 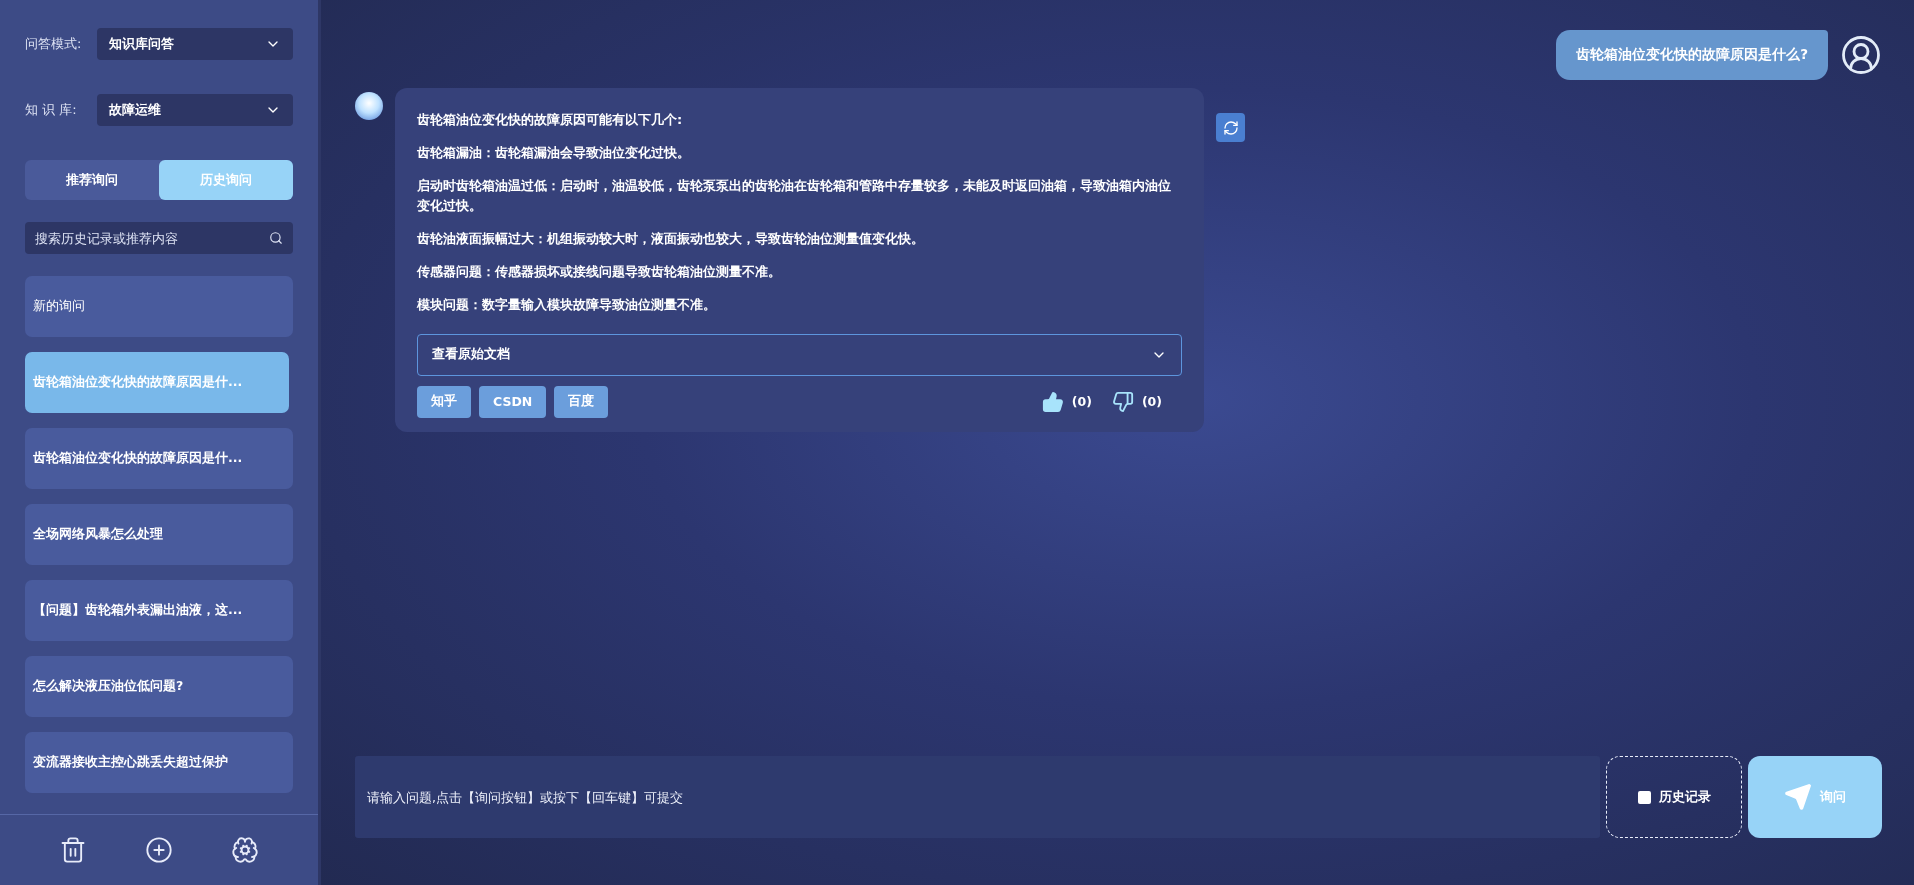 What do you see at coordinates (276, 238) in the screenshot?
I see `search-icon` at bounding box center [276, 238].